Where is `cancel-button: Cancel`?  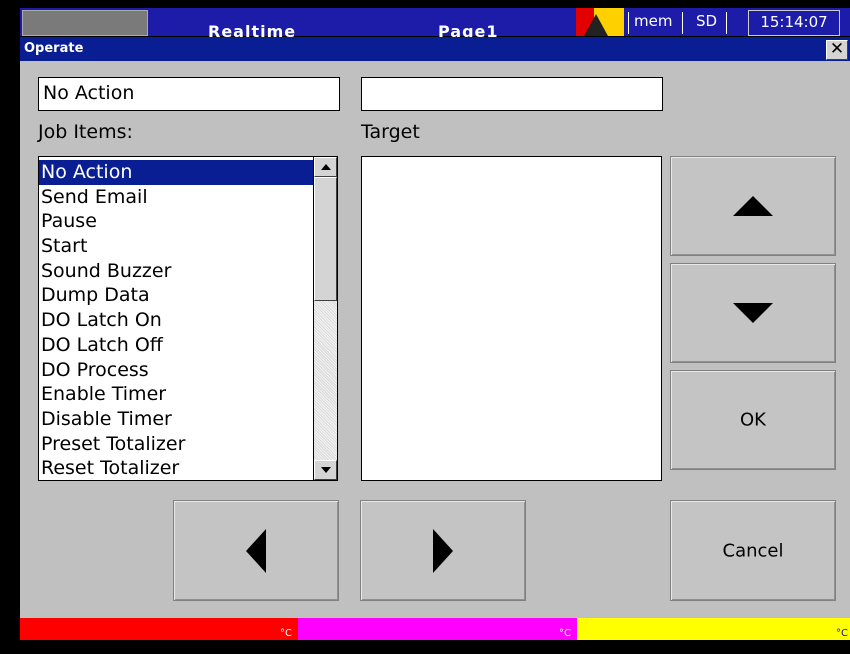
cancel-button: Cancel is located at coordinates (753, 550).